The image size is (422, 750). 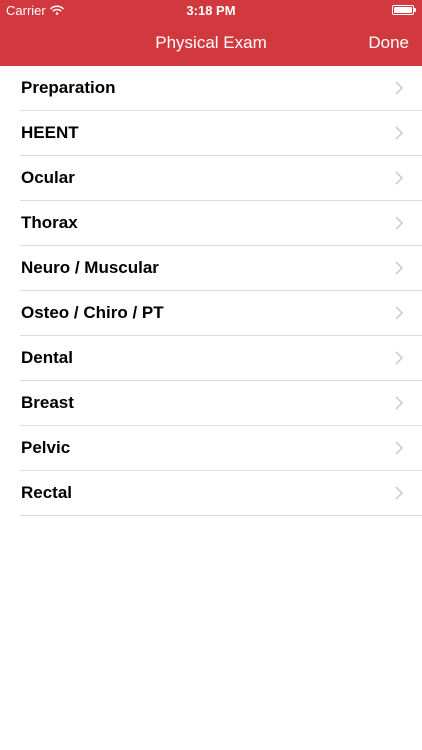 I want to click on list-item-label: Rectal, so click(x=47, y=492).